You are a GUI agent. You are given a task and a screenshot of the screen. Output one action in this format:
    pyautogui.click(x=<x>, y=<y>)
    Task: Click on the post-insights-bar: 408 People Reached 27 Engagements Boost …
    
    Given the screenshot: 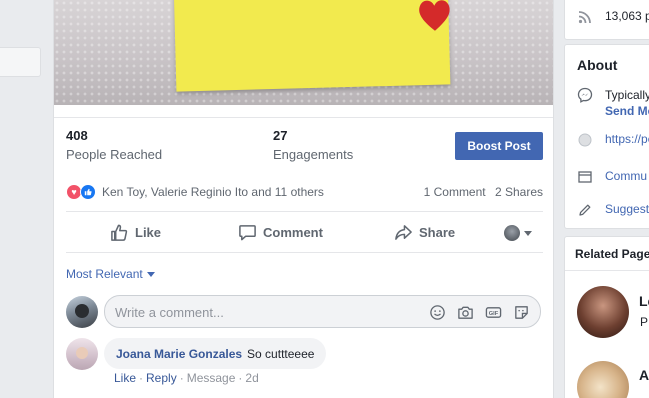 What is the action you would take?
    pyautogui.click(x=303, y=144)
    